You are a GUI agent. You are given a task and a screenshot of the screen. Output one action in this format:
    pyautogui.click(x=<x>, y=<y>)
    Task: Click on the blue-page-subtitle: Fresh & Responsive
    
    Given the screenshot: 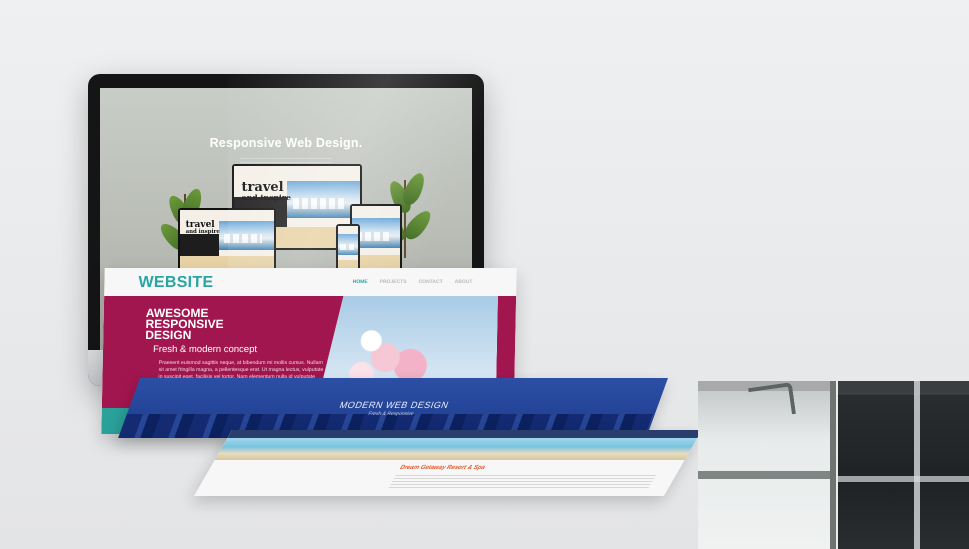 What is the action you would take?
    pyautogui.click(x=391, y=414)
    